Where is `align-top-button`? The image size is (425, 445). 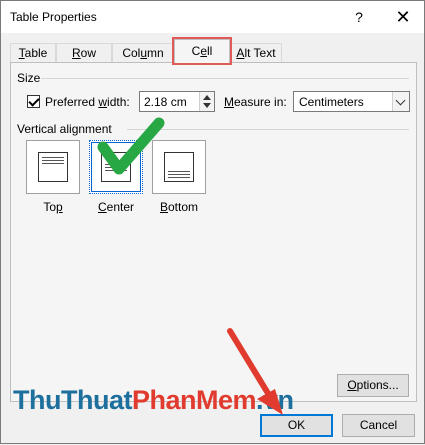
align-top-button is located at coordinates (53, 167).